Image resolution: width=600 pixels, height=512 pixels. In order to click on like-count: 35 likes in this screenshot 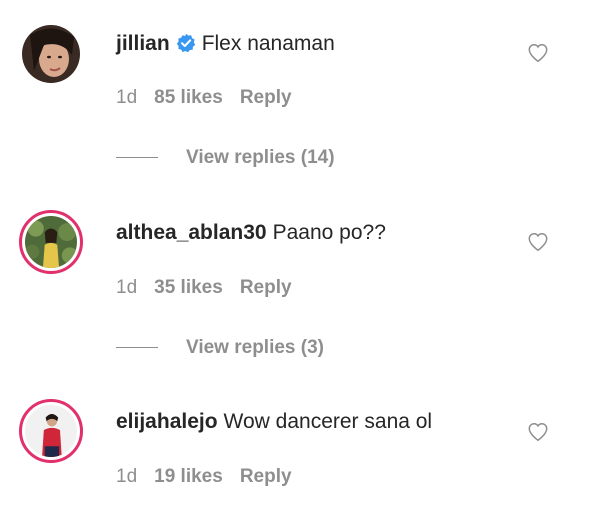, I will do `click(188, 287)`.